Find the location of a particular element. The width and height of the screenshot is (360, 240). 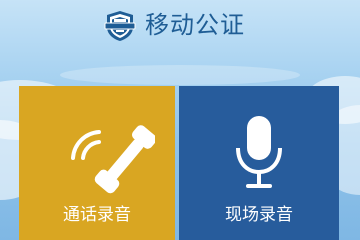

call-recording-label: 通话录音 is located at coordinates (97, 215).